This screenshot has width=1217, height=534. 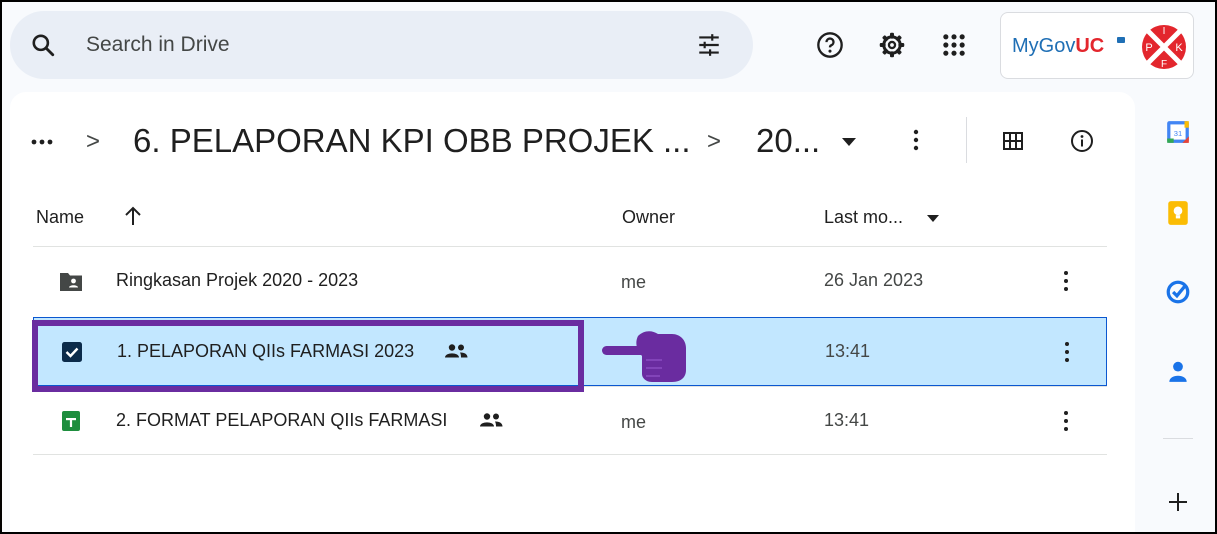 I want to click on apps-grid-icon, so click(x=954, y=45).